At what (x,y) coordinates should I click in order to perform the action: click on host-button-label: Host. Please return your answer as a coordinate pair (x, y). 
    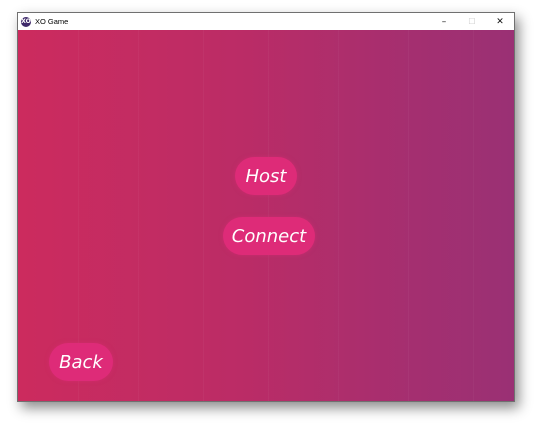
    Looking at the image, I should click on (266, 176).